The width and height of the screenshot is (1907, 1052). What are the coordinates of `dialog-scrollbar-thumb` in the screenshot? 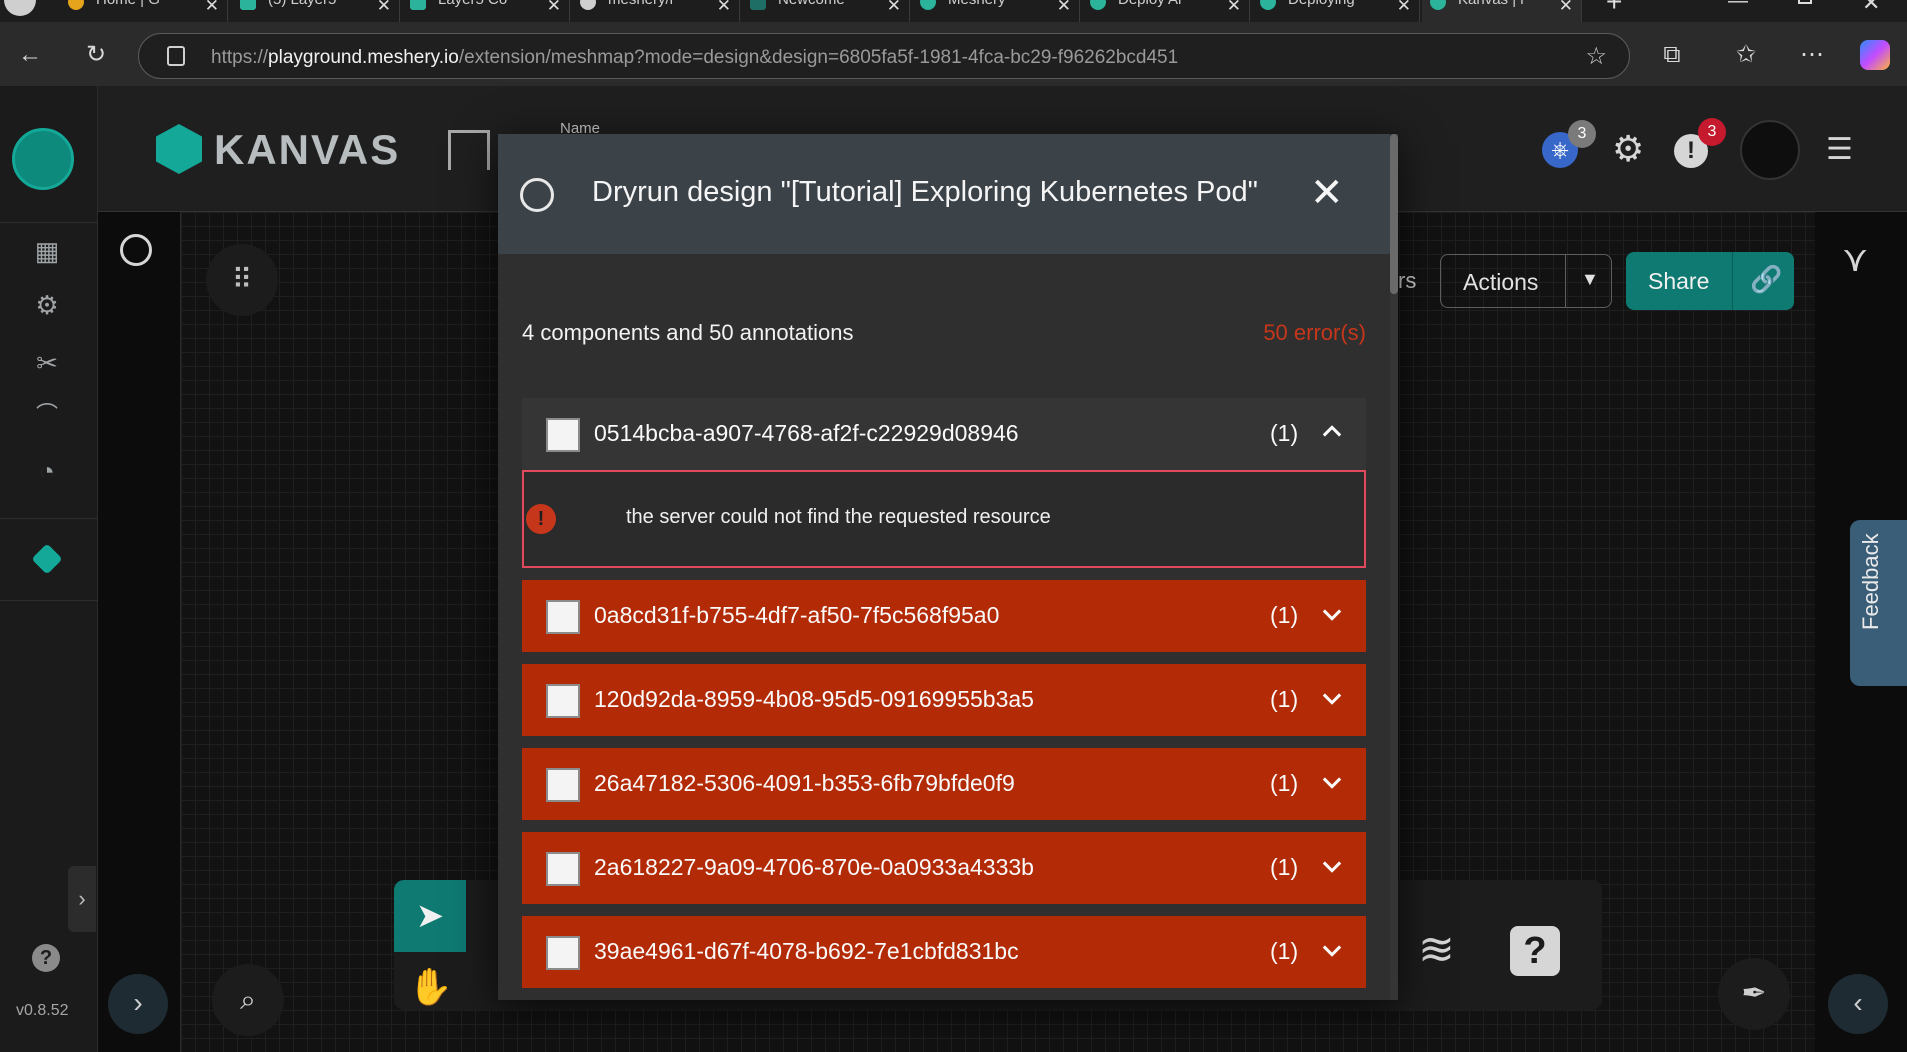 It's located at (1394, 214).